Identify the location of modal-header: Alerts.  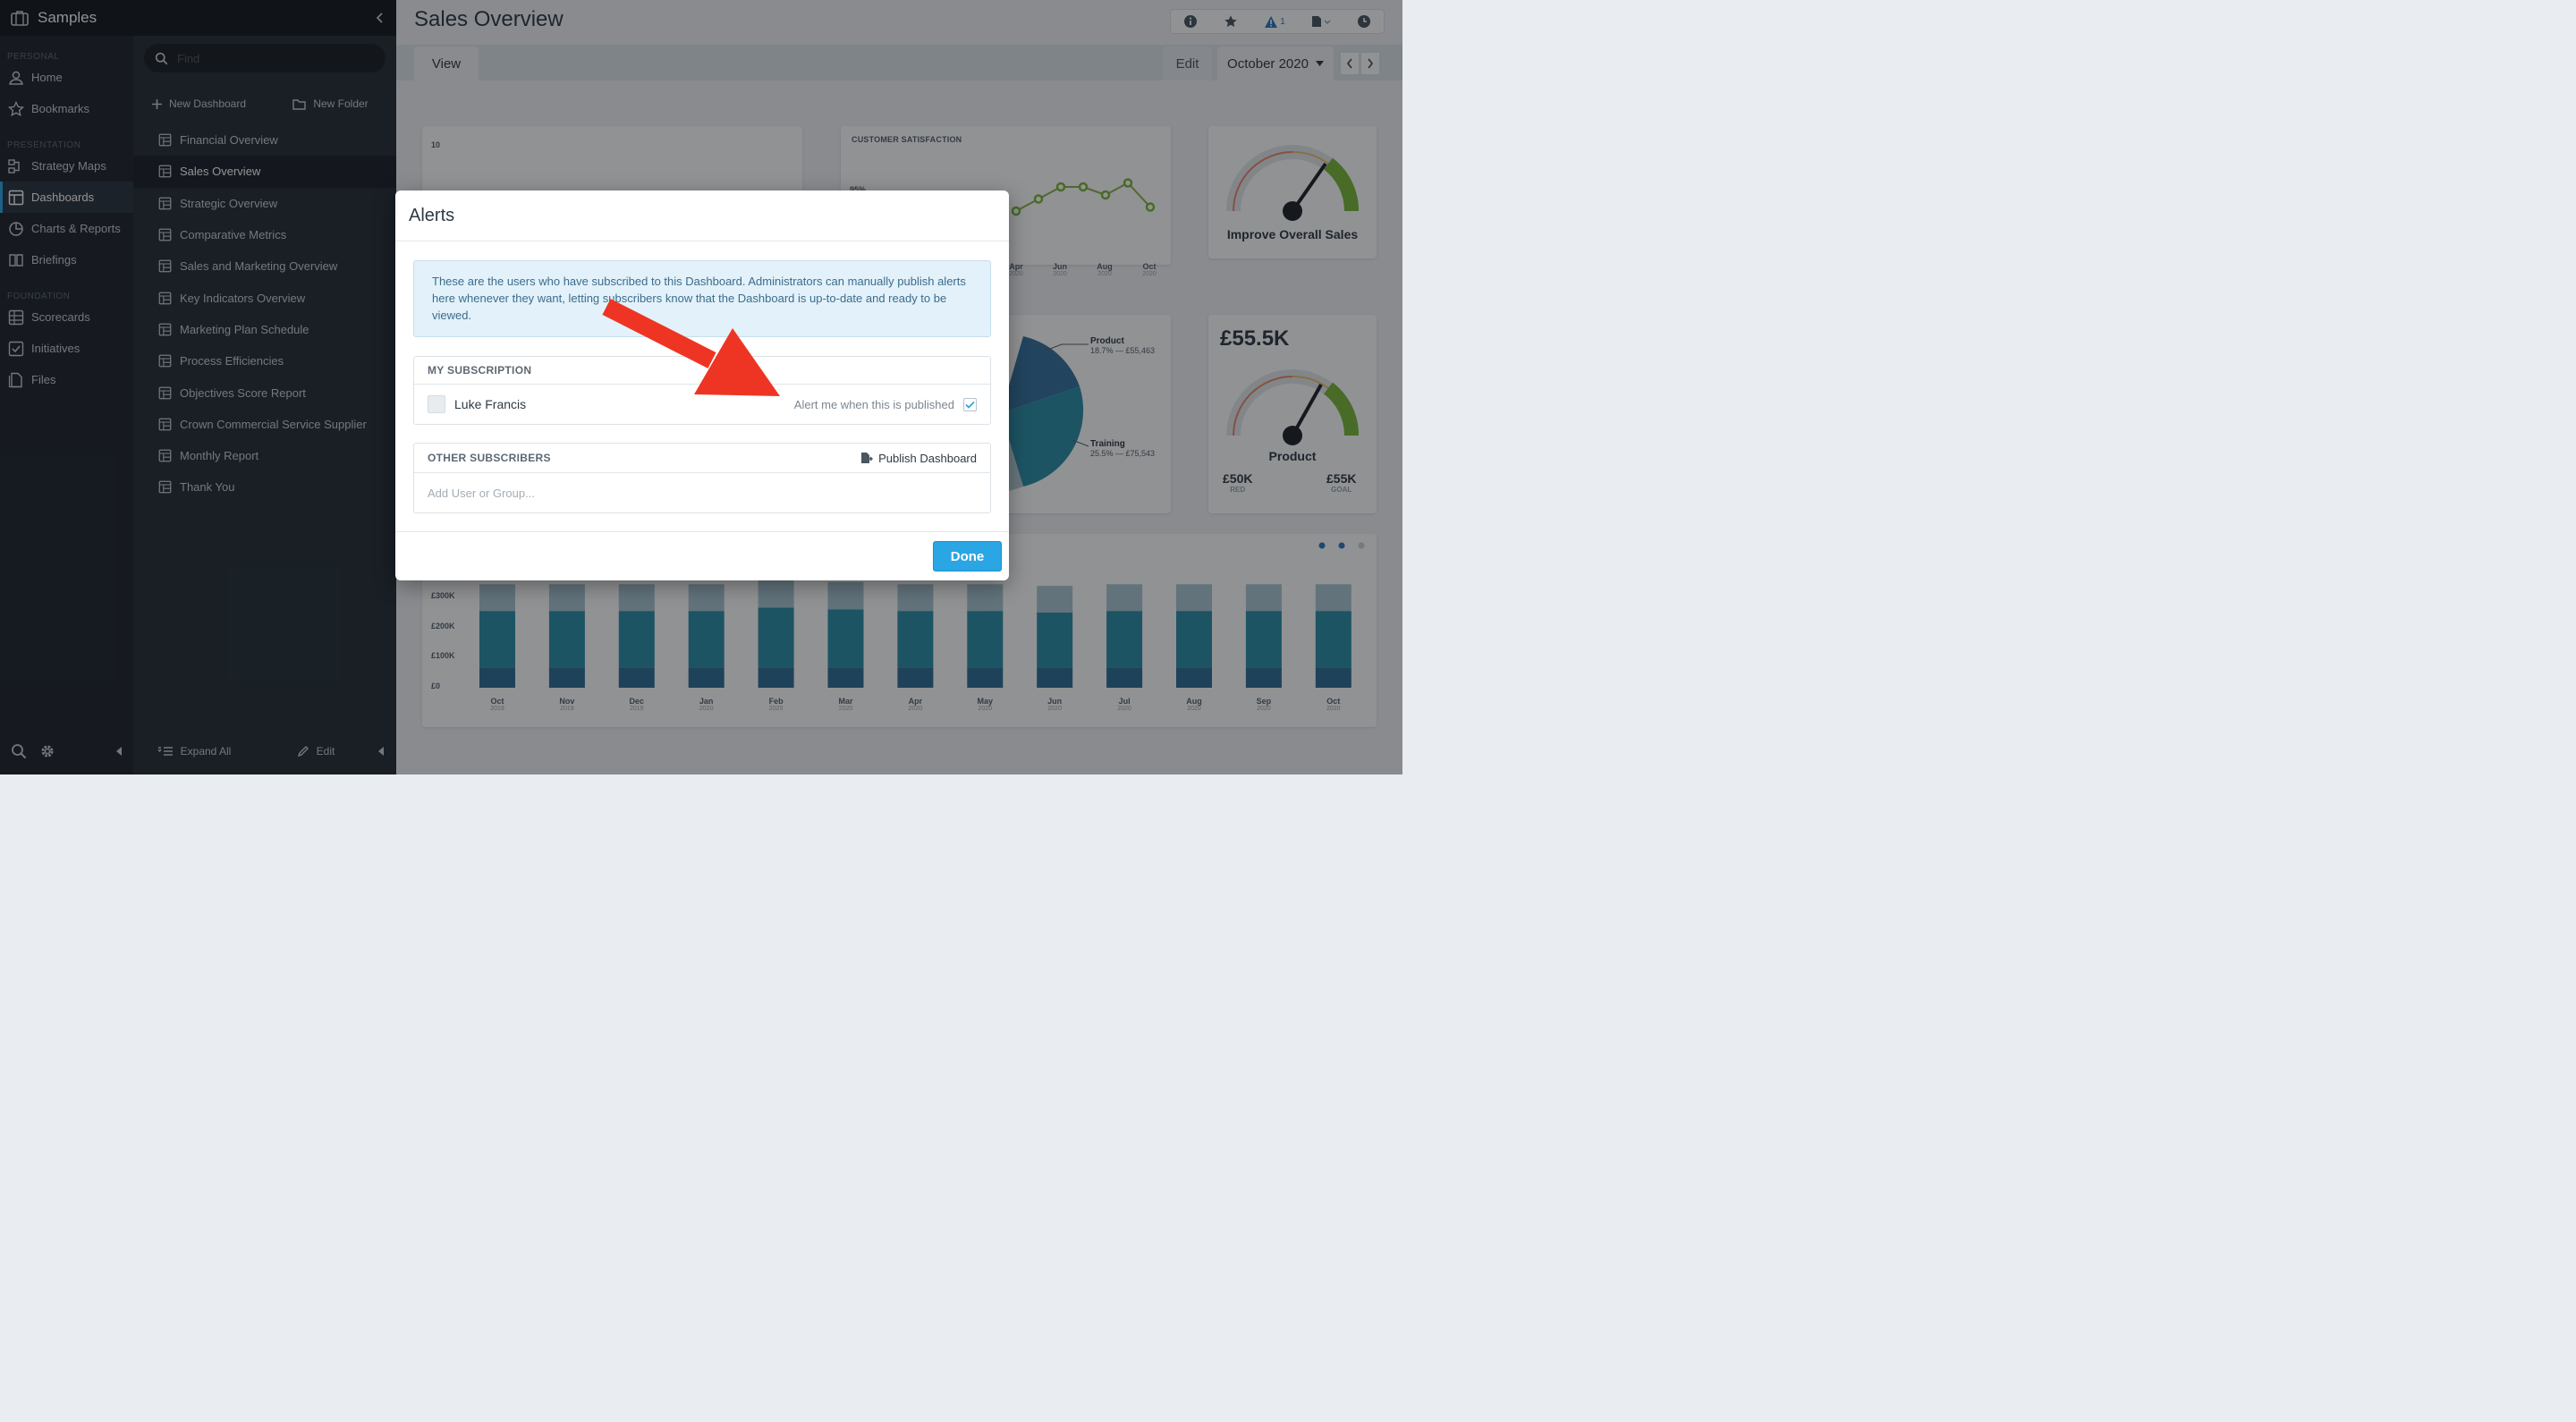
(702, 215).